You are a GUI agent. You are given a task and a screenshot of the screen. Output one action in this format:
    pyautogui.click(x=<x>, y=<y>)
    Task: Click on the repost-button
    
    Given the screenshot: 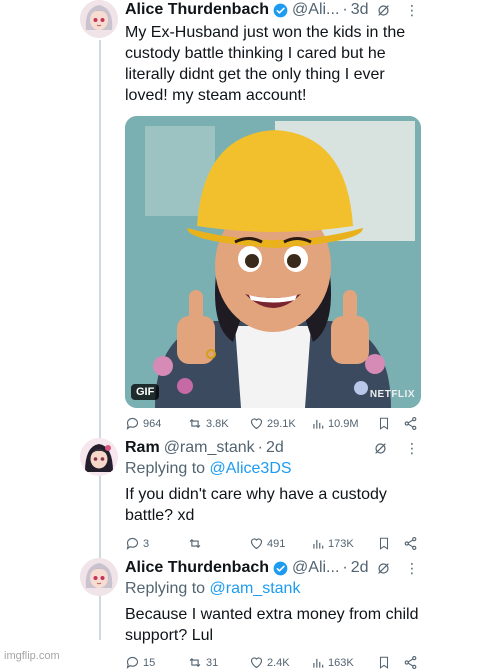 What is the action you would take?
    pyautogui.click(x=218, y=543)
    